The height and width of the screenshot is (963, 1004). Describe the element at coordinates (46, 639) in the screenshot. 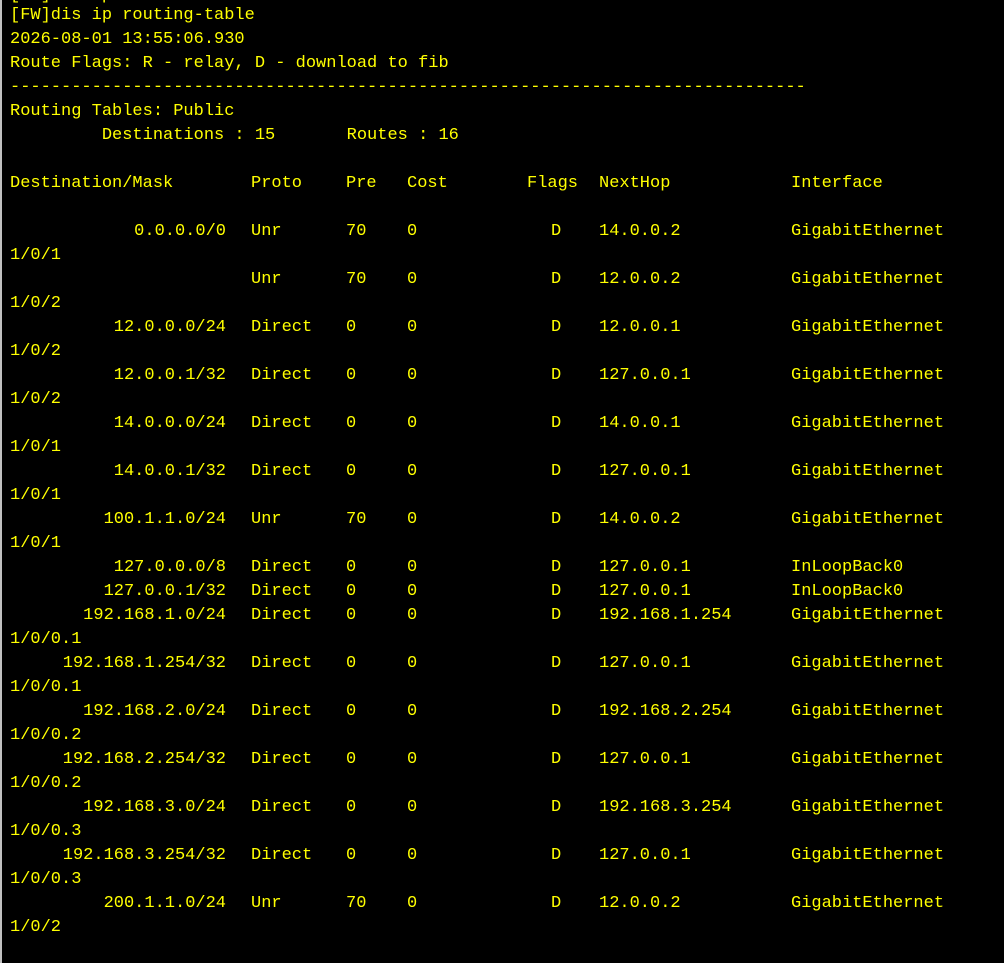

I see `route-interface-wrap: 1/0/0.1` at that location.